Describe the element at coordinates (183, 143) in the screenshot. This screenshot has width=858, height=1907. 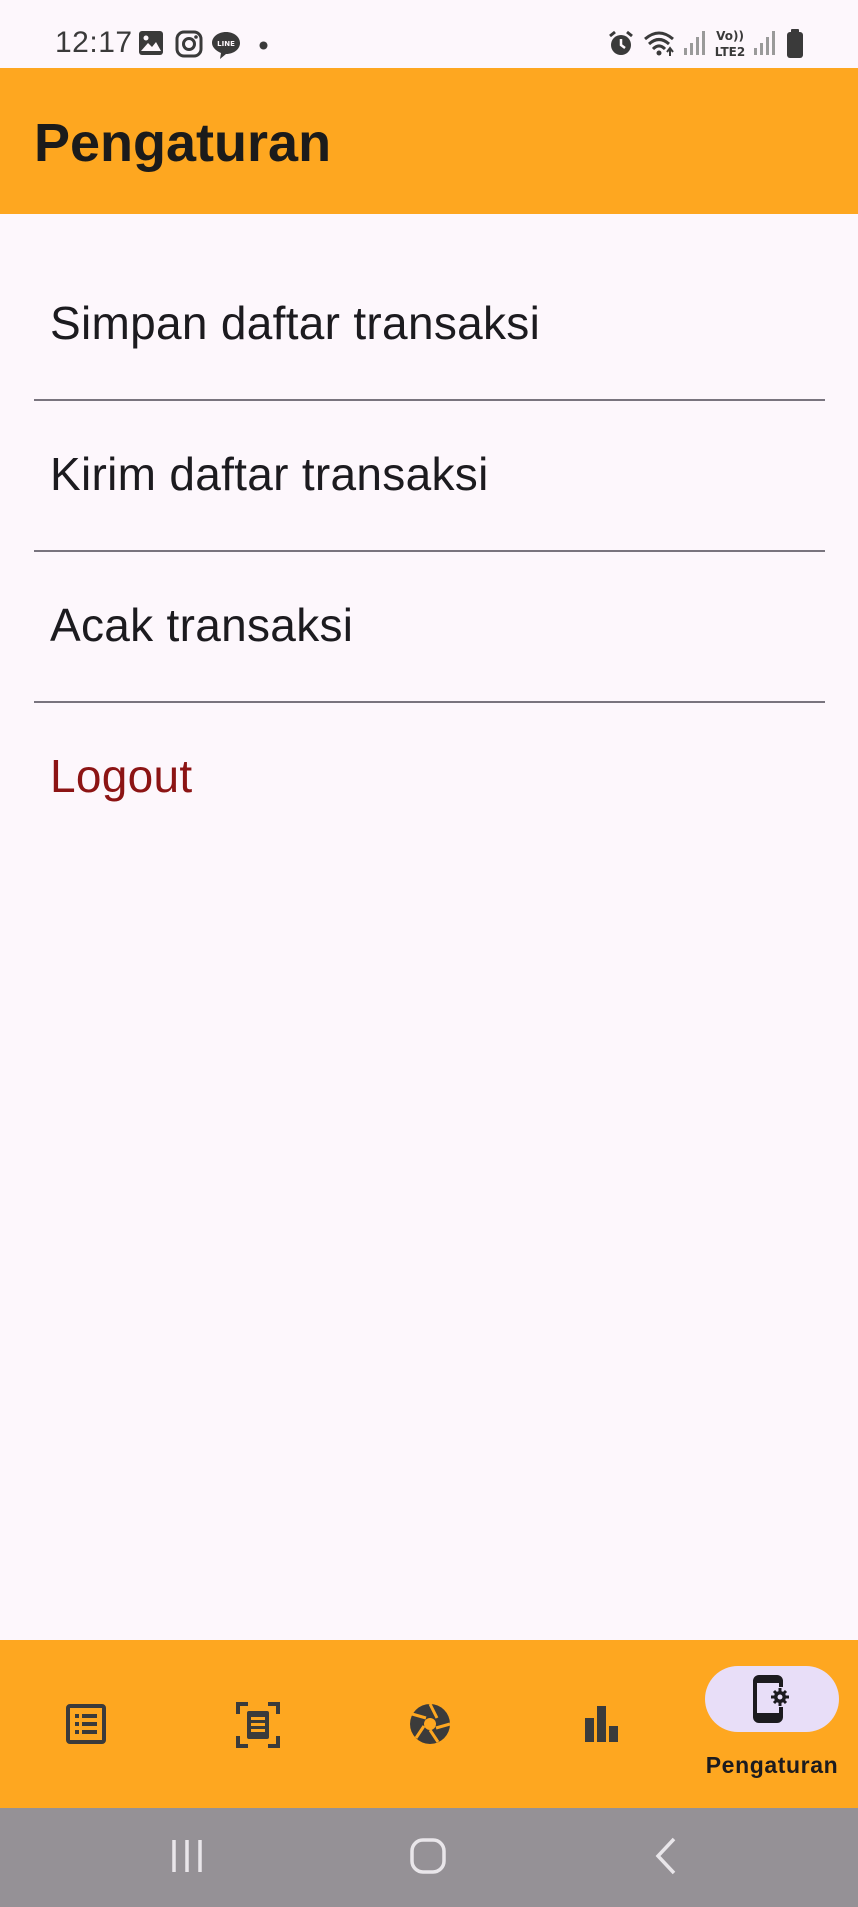
I see `page-title: Pengaturan` at that location.